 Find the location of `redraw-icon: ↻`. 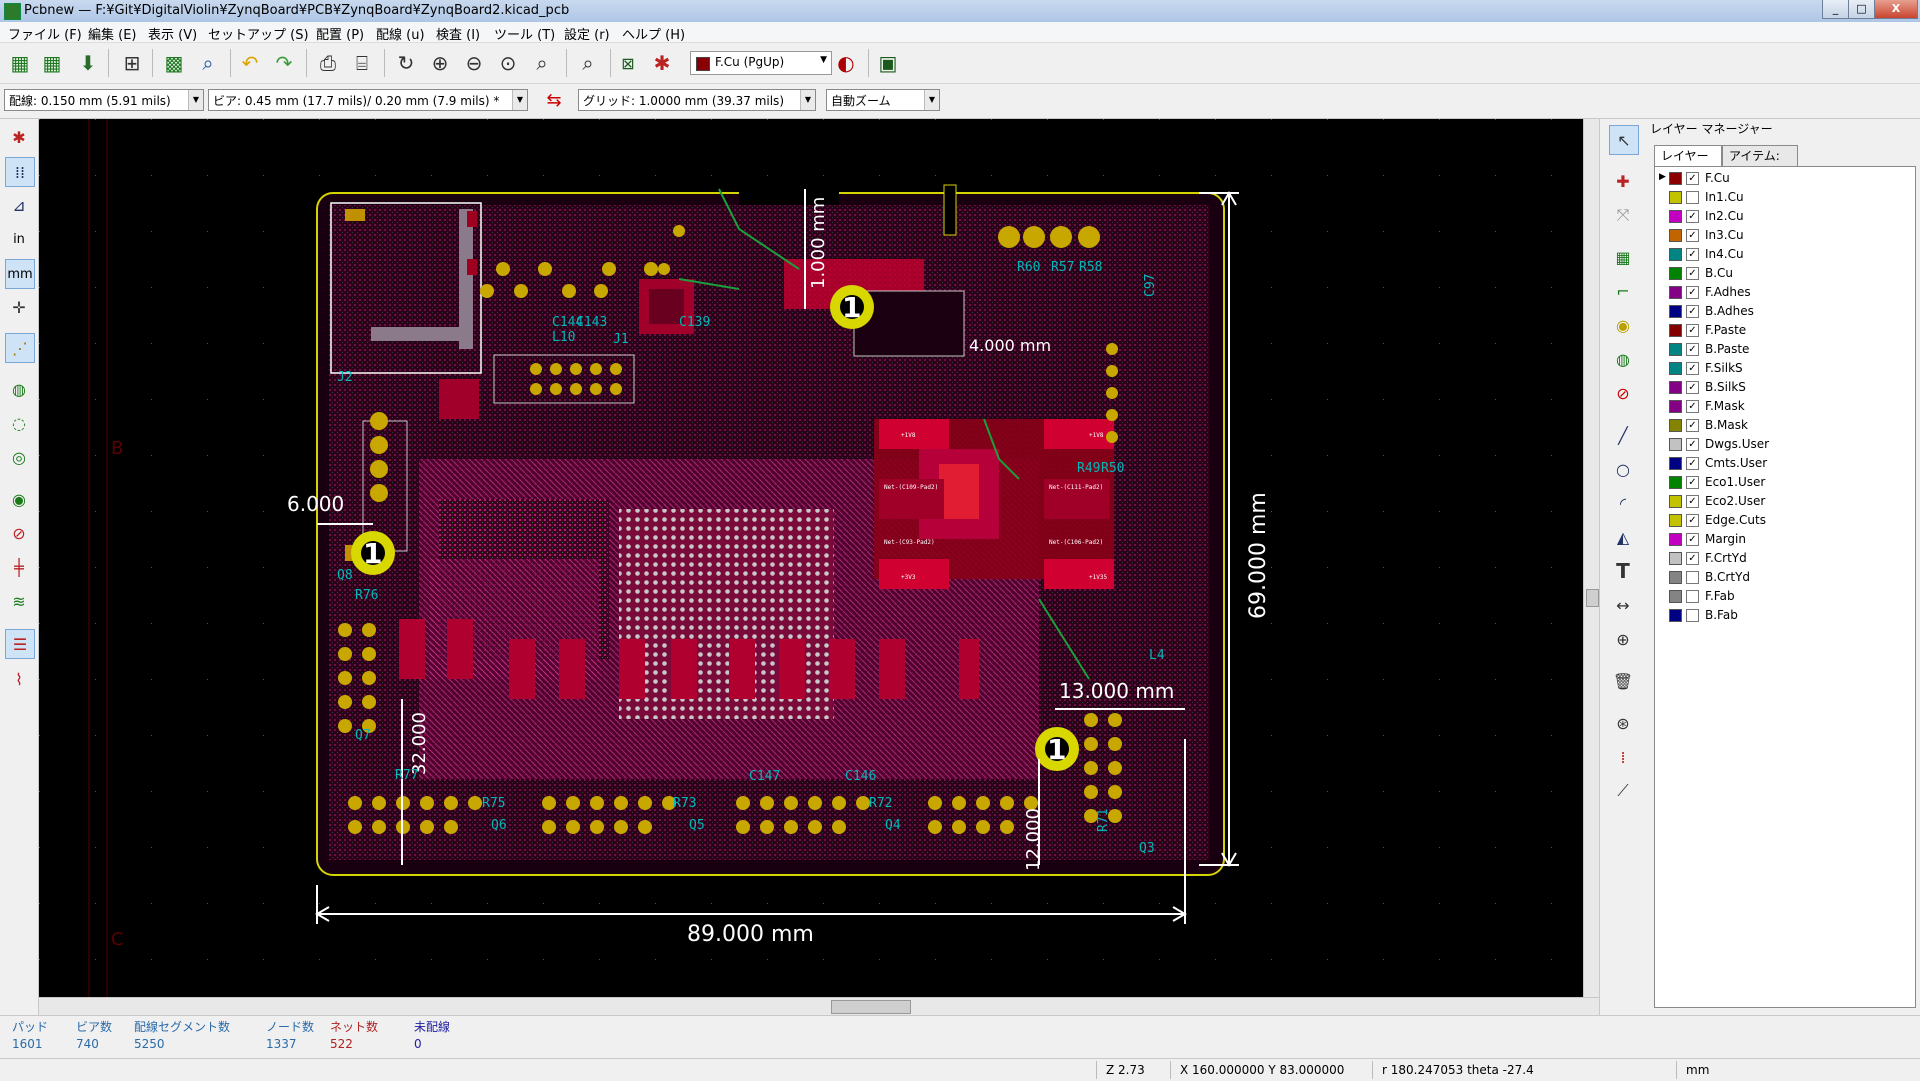

redraw-icon: ↻ is located at coordinates (406, 63).